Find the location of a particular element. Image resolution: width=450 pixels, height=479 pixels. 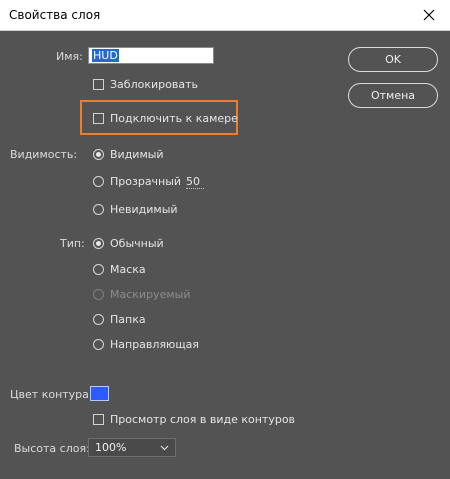

visibility-transparent-option: Прозрачный is located at coordinates (137, 181).